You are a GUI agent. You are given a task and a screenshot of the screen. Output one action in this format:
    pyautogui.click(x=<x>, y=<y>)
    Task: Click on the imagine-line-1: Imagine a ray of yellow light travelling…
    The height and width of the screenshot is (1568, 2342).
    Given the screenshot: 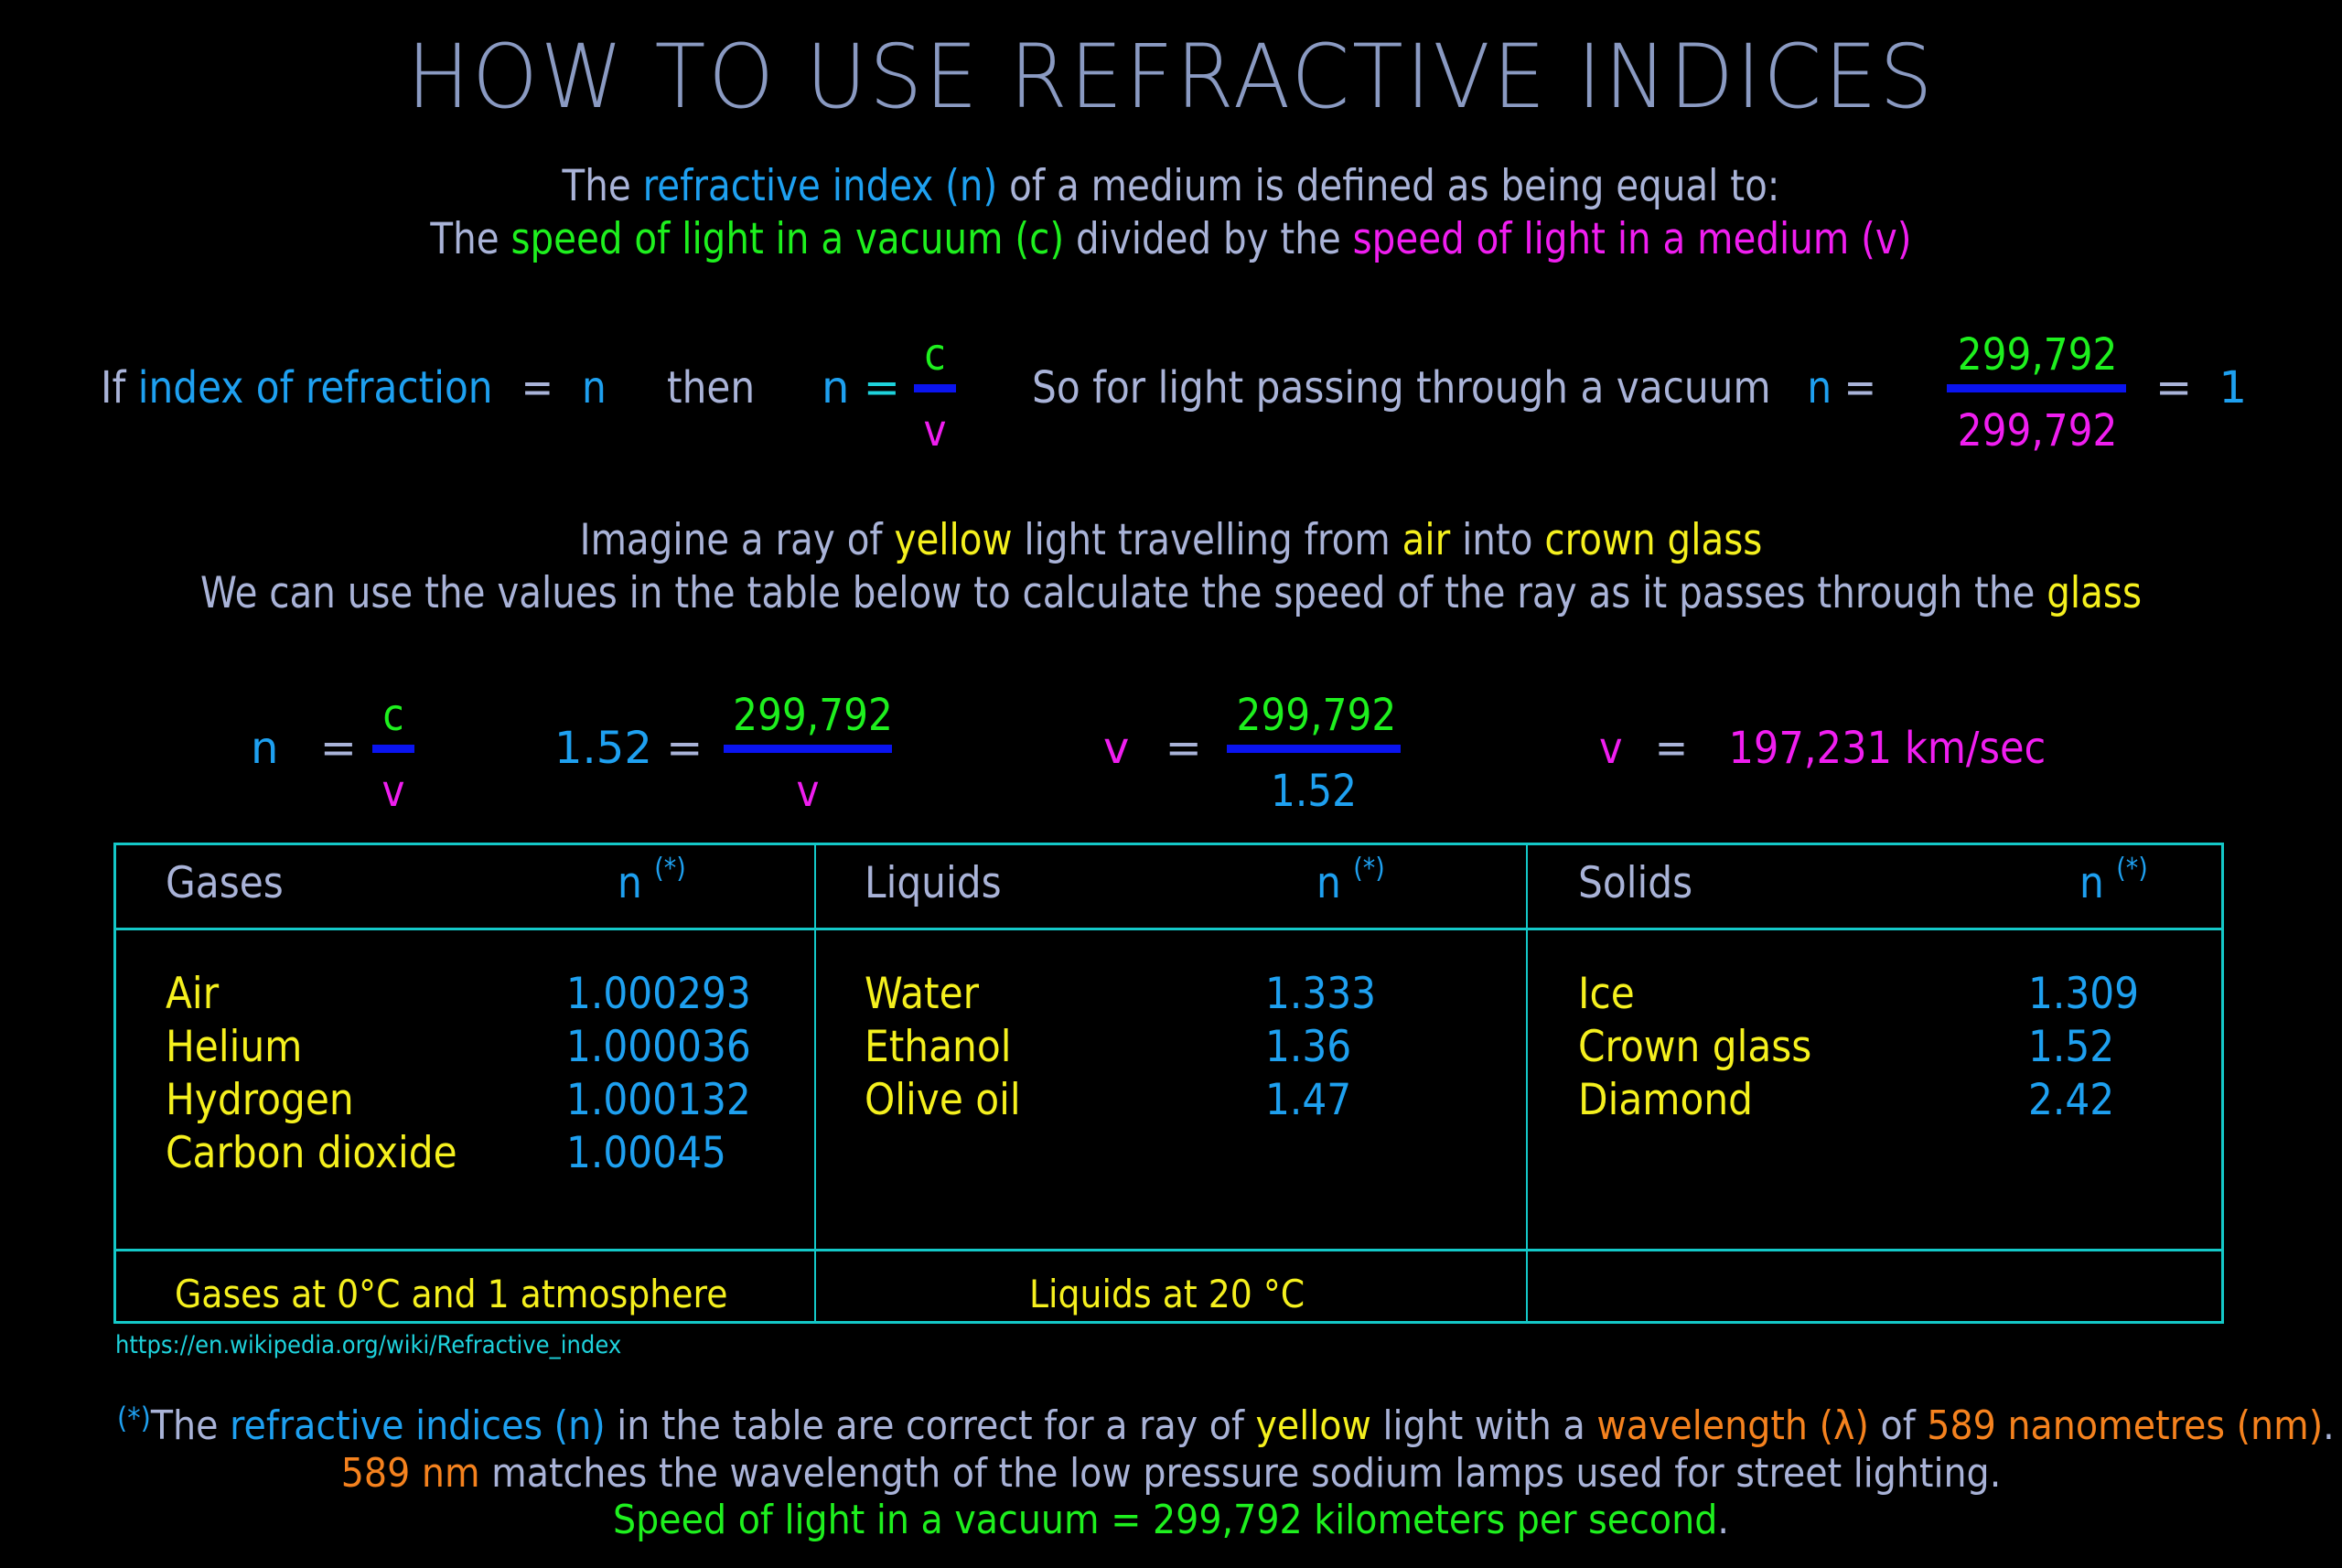 What is the action you would take?
    pyautogui.click(x=1171, y=540)
    